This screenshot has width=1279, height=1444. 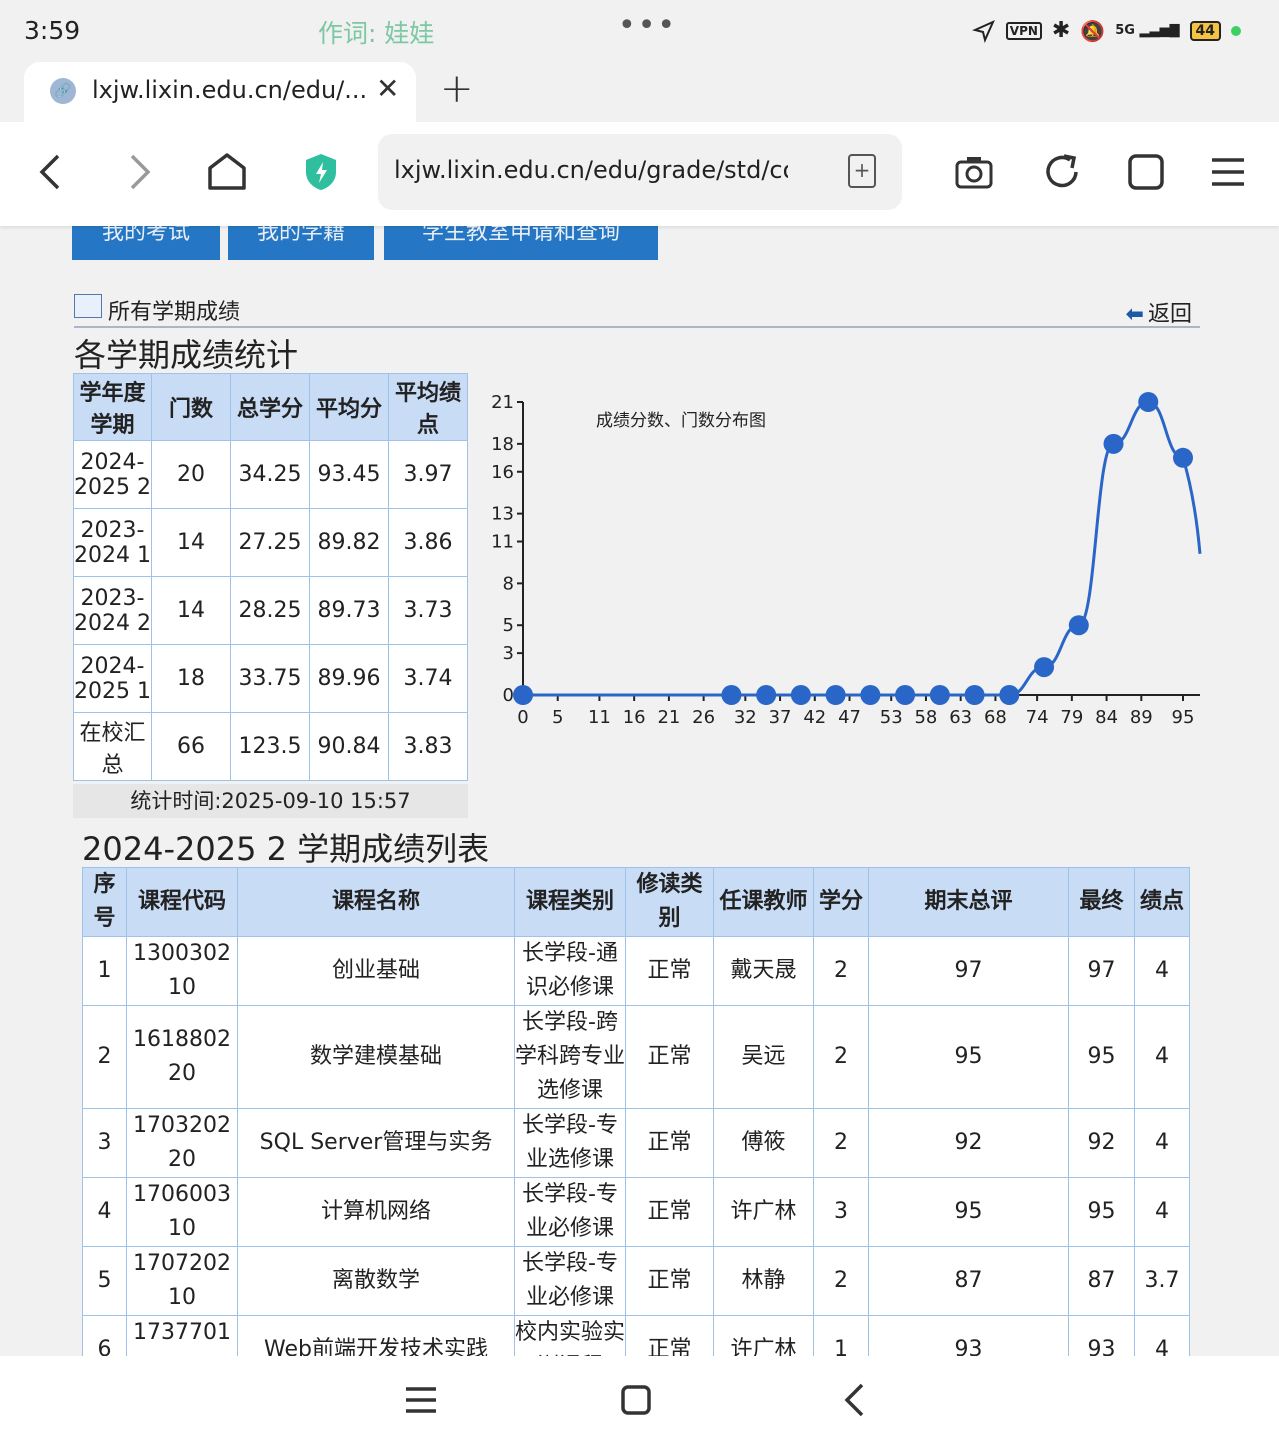 What do you see at coordinates (112, 746) in the screenshot?
I see `semester-cell: 在校汇总` at bounding box center [112, 746].